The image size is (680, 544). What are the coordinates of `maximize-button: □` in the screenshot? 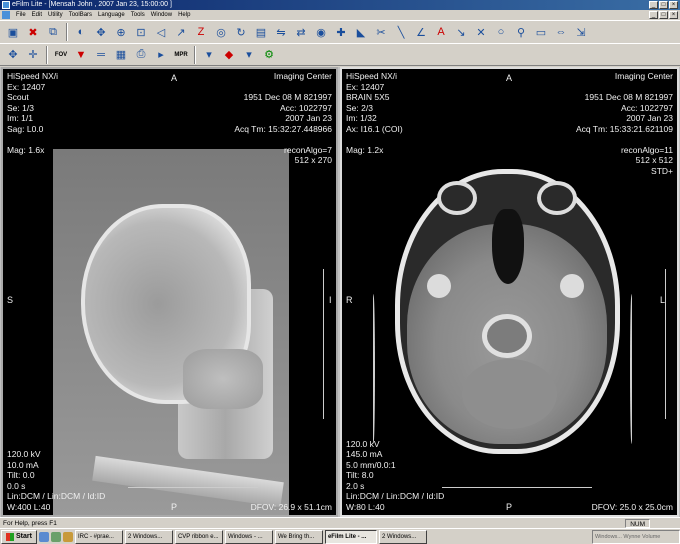 It's located at (663, 5).